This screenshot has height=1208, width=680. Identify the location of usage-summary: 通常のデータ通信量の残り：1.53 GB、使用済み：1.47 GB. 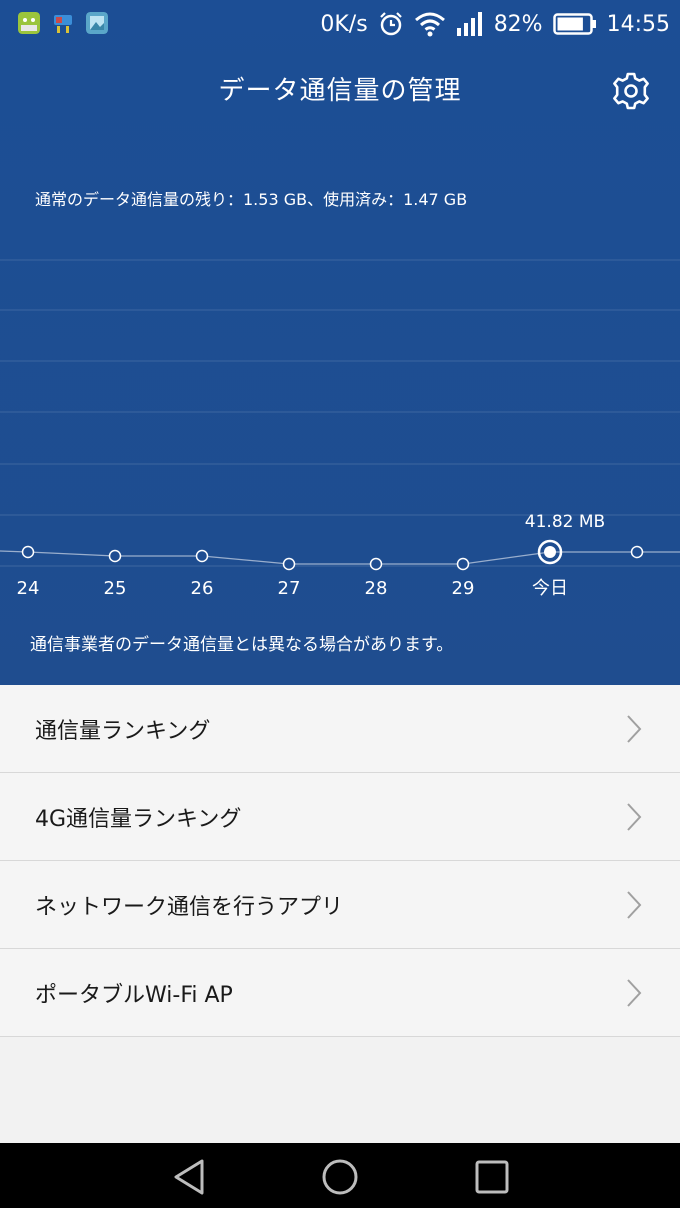
(251, 199).